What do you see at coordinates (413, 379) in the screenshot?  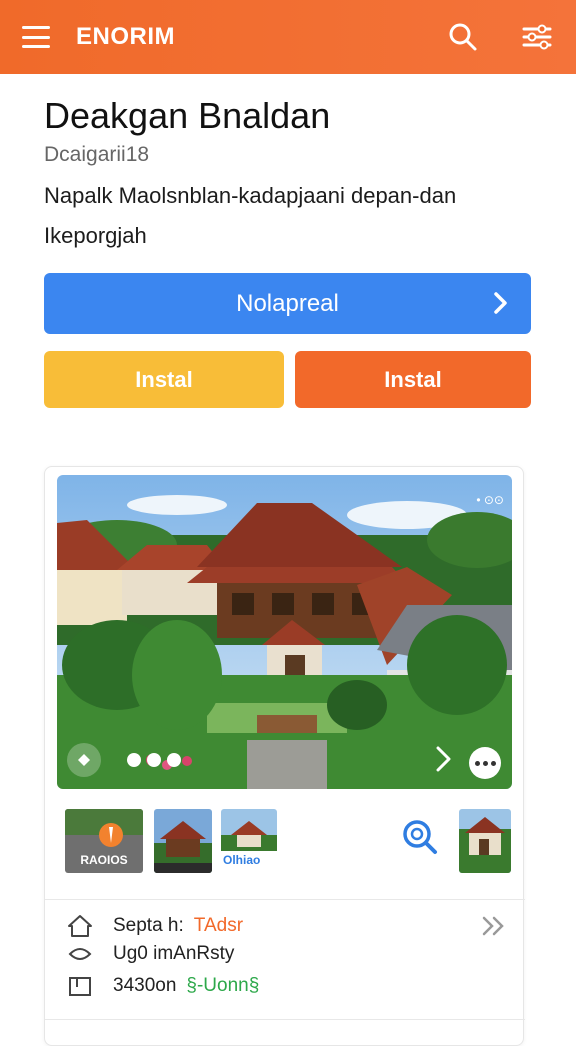 I see `install-button-orange: Instal` at bounding box center [413, 379].